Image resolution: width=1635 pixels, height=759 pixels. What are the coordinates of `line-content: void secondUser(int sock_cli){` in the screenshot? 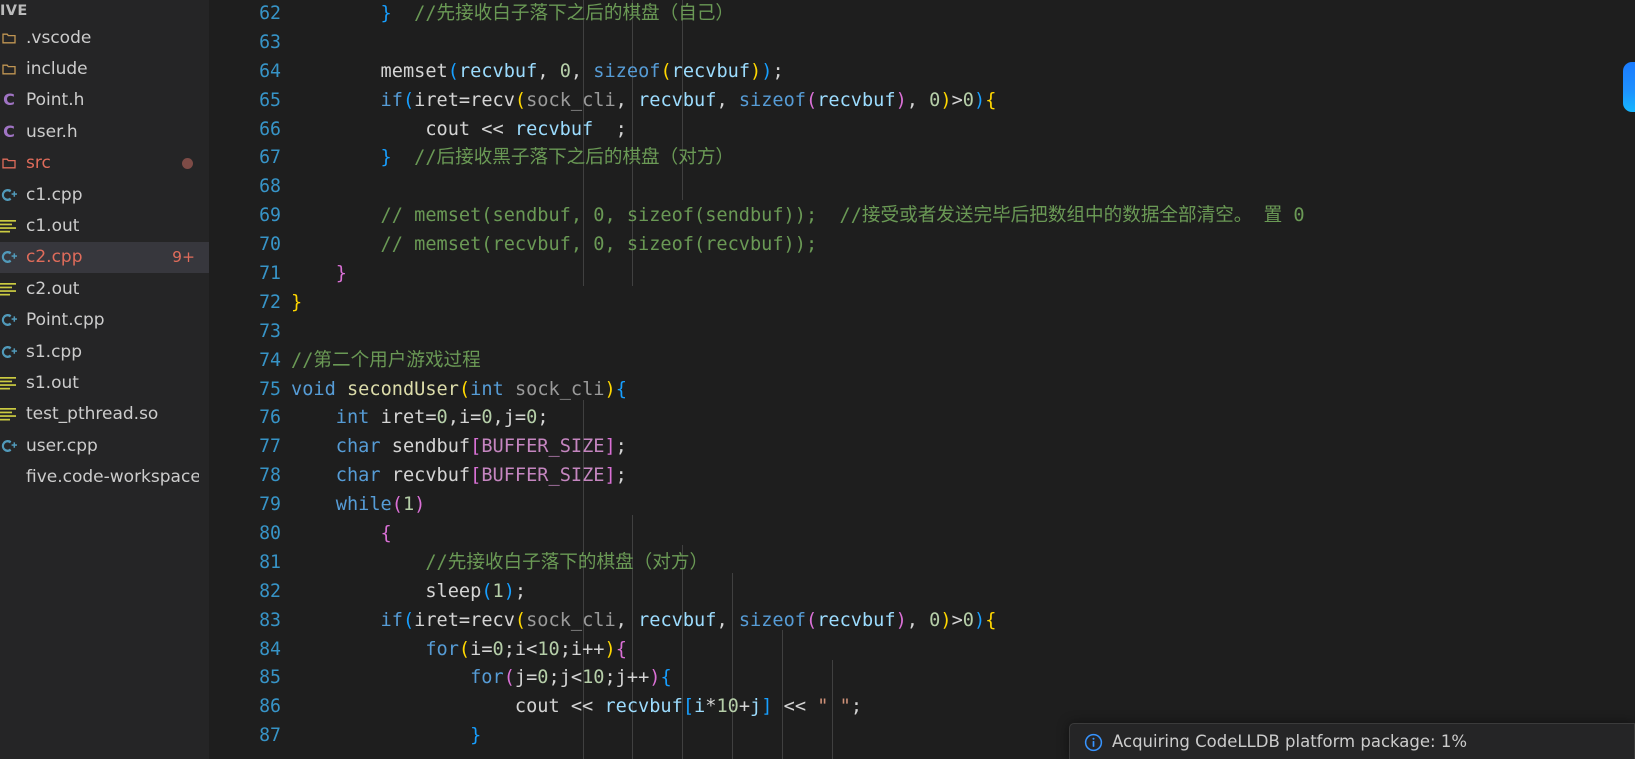 It's located at (459, 390).